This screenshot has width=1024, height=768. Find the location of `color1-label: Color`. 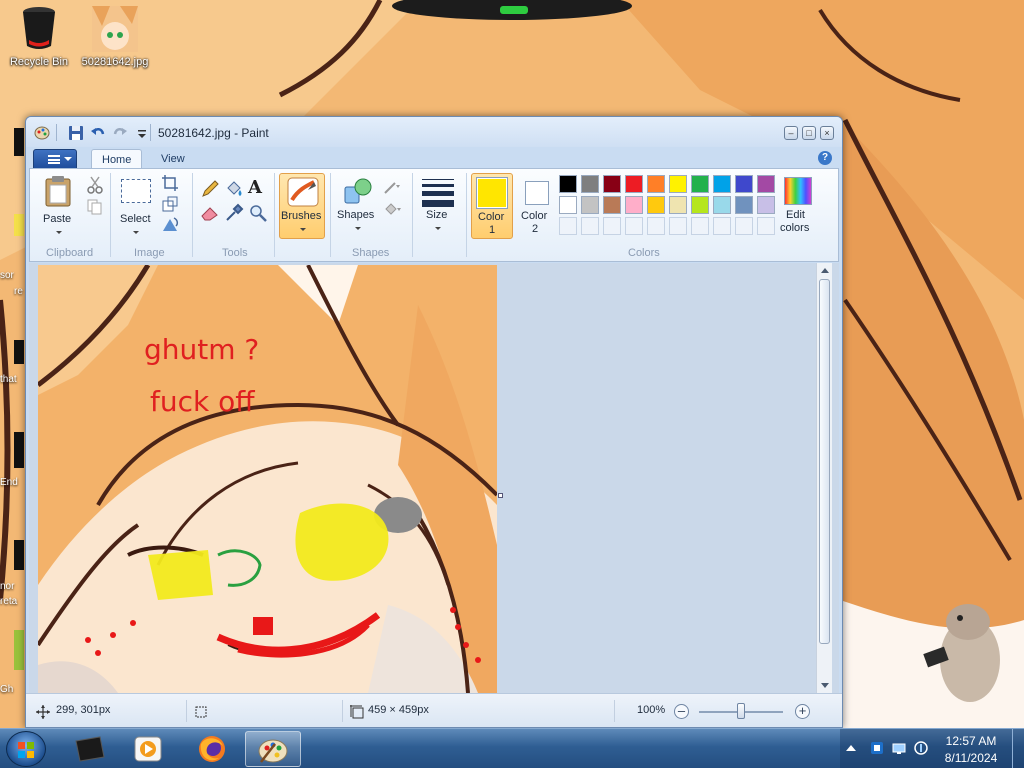

color1-label: Color is located at coordinates (491, 217).